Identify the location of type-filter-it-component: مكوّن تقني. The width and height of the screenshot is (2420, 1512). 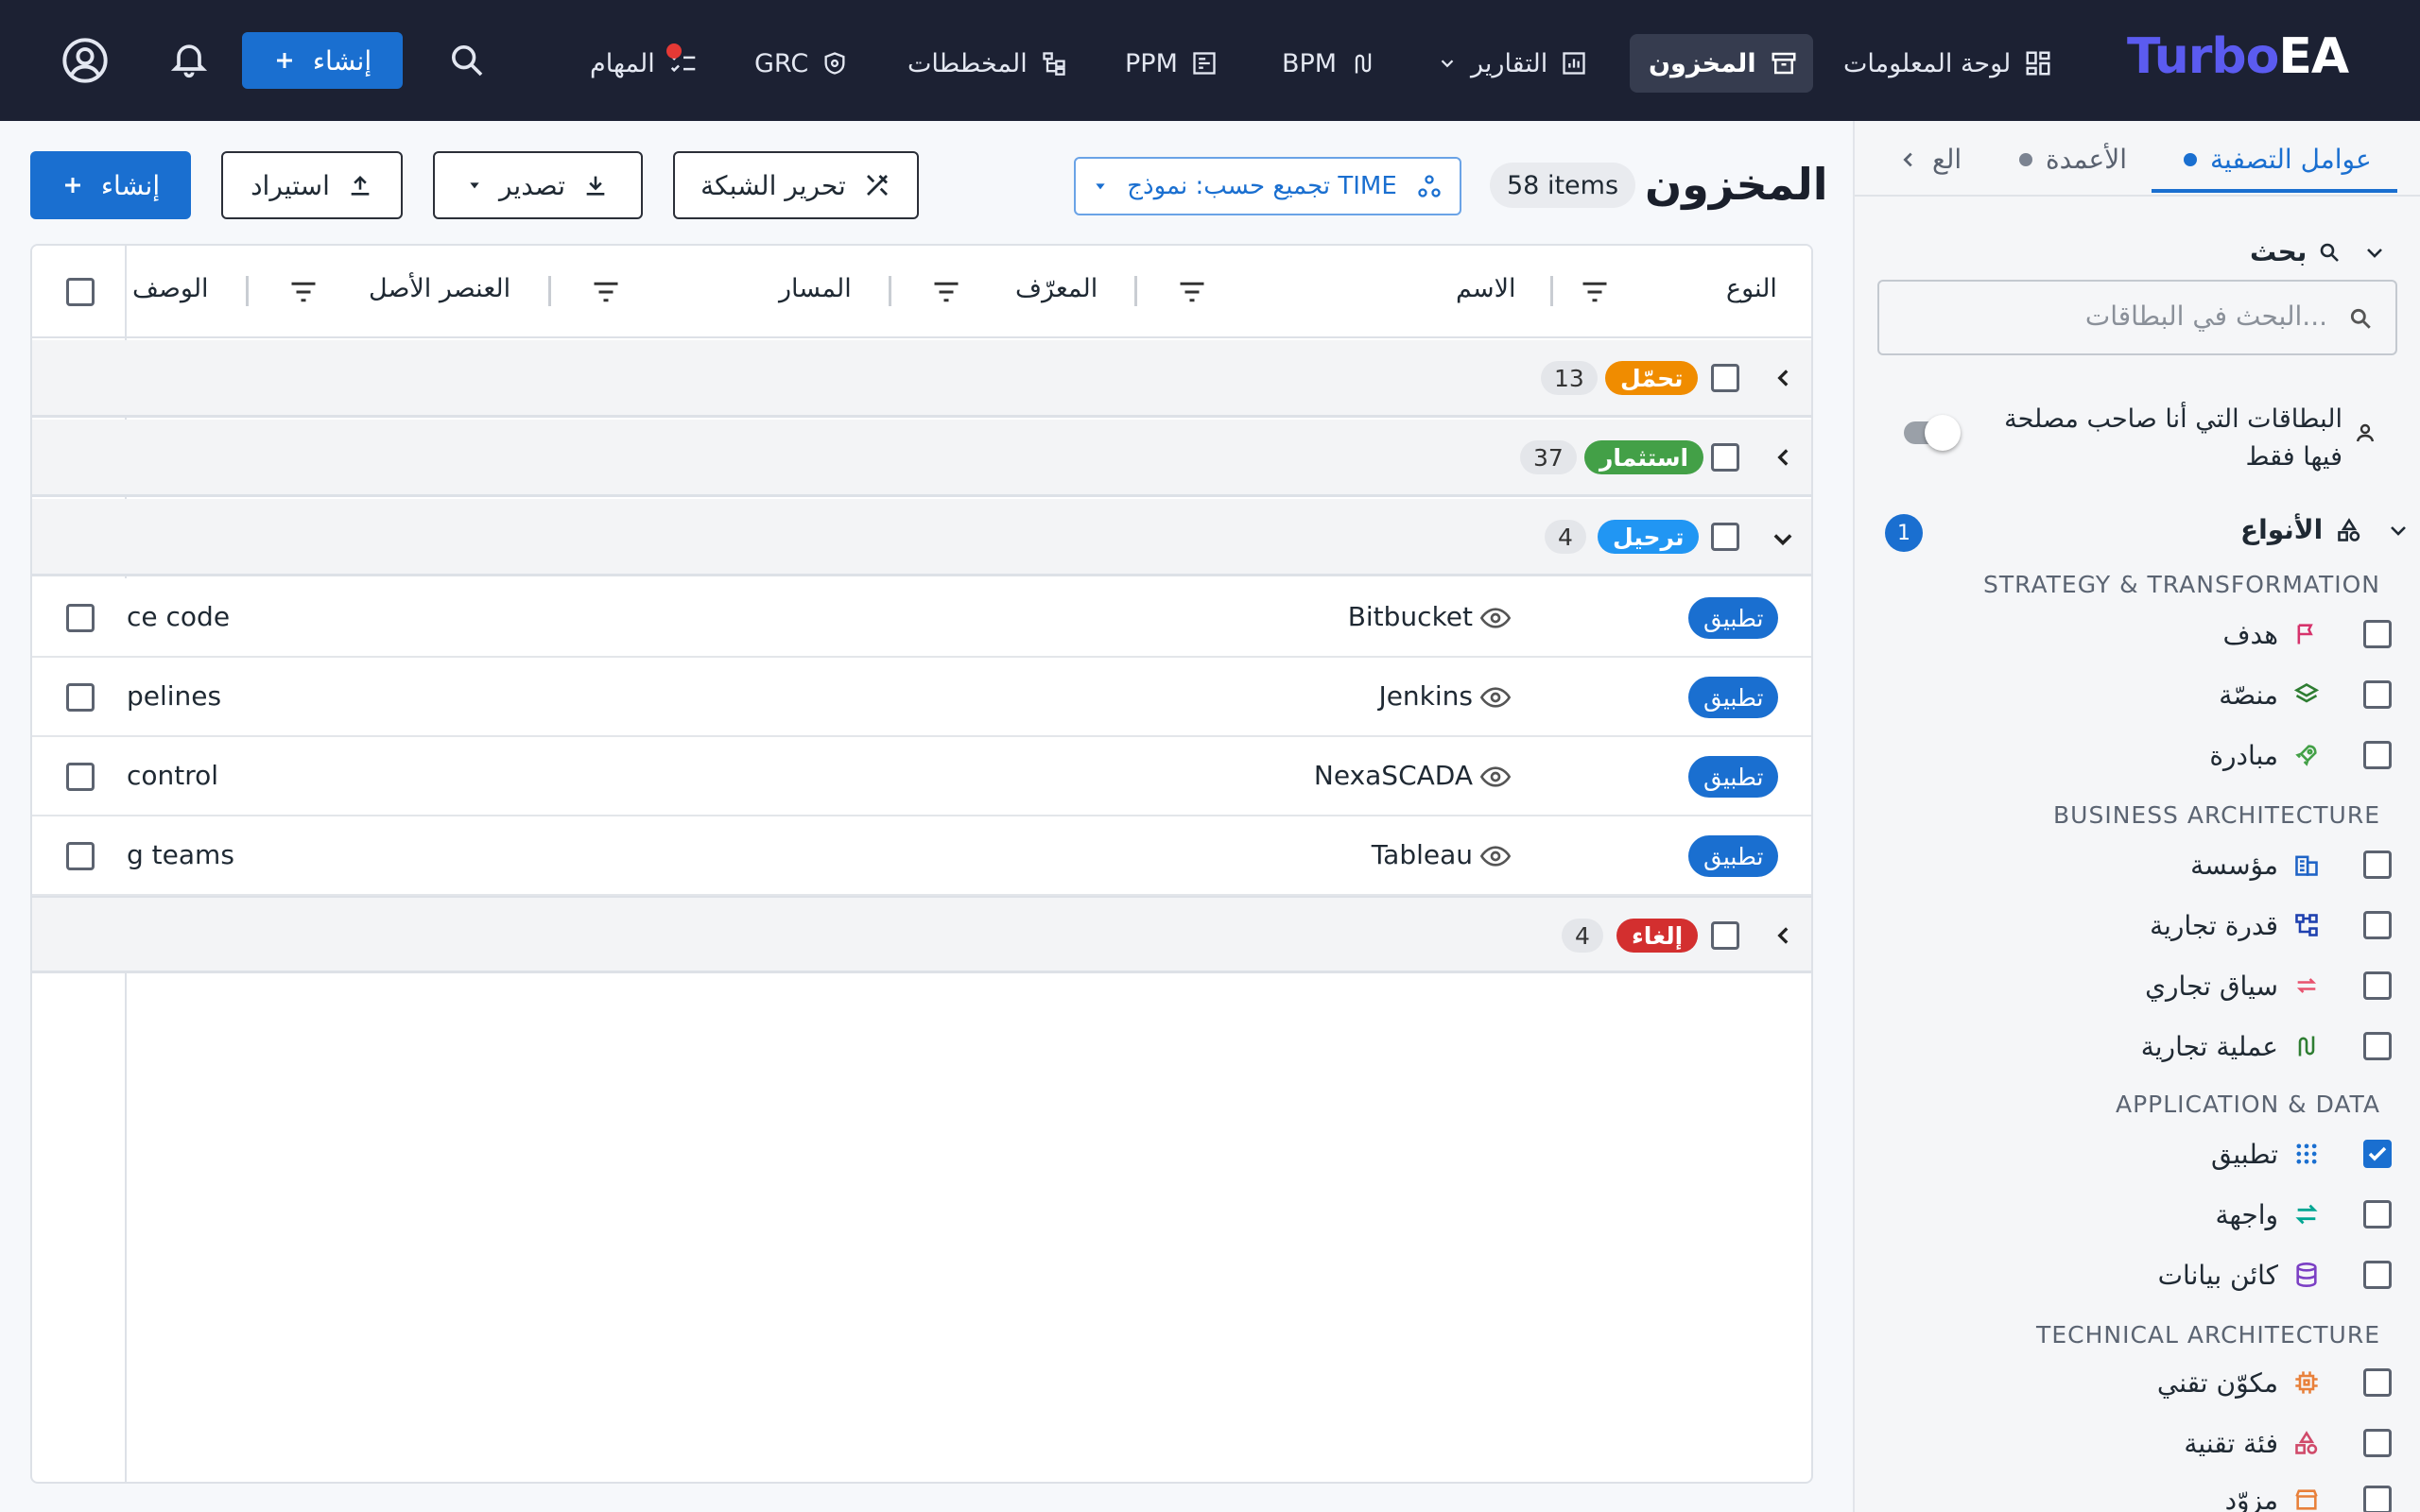
(2274, 1382).